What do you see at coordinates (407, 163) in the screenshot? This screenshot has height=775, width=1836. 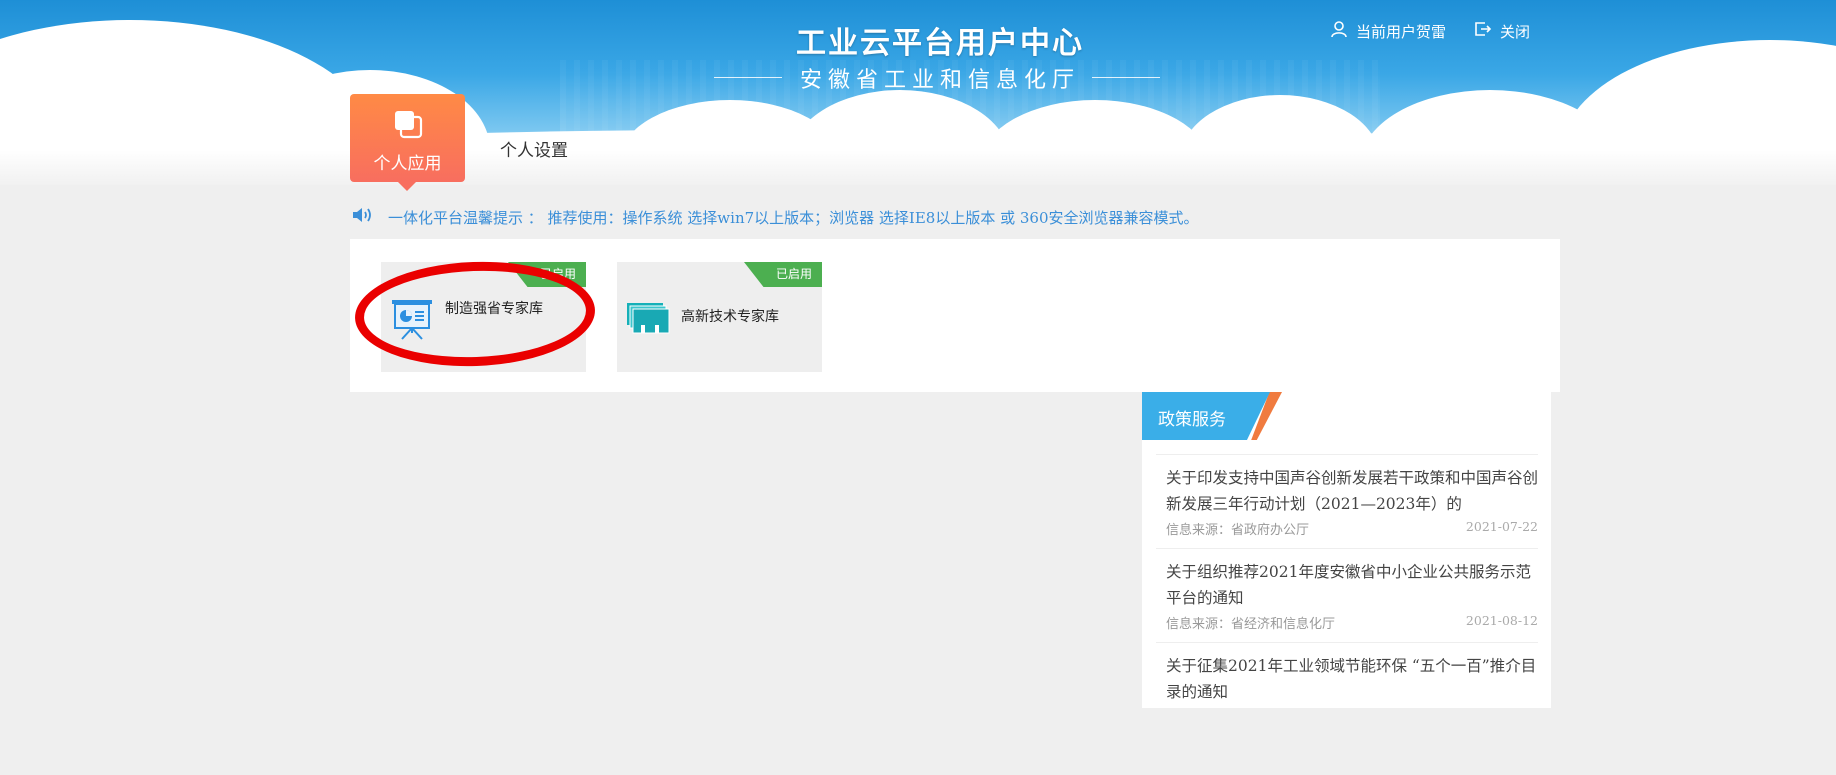 I see `tab-label: 个人应用` at bounding box center [407, 163].